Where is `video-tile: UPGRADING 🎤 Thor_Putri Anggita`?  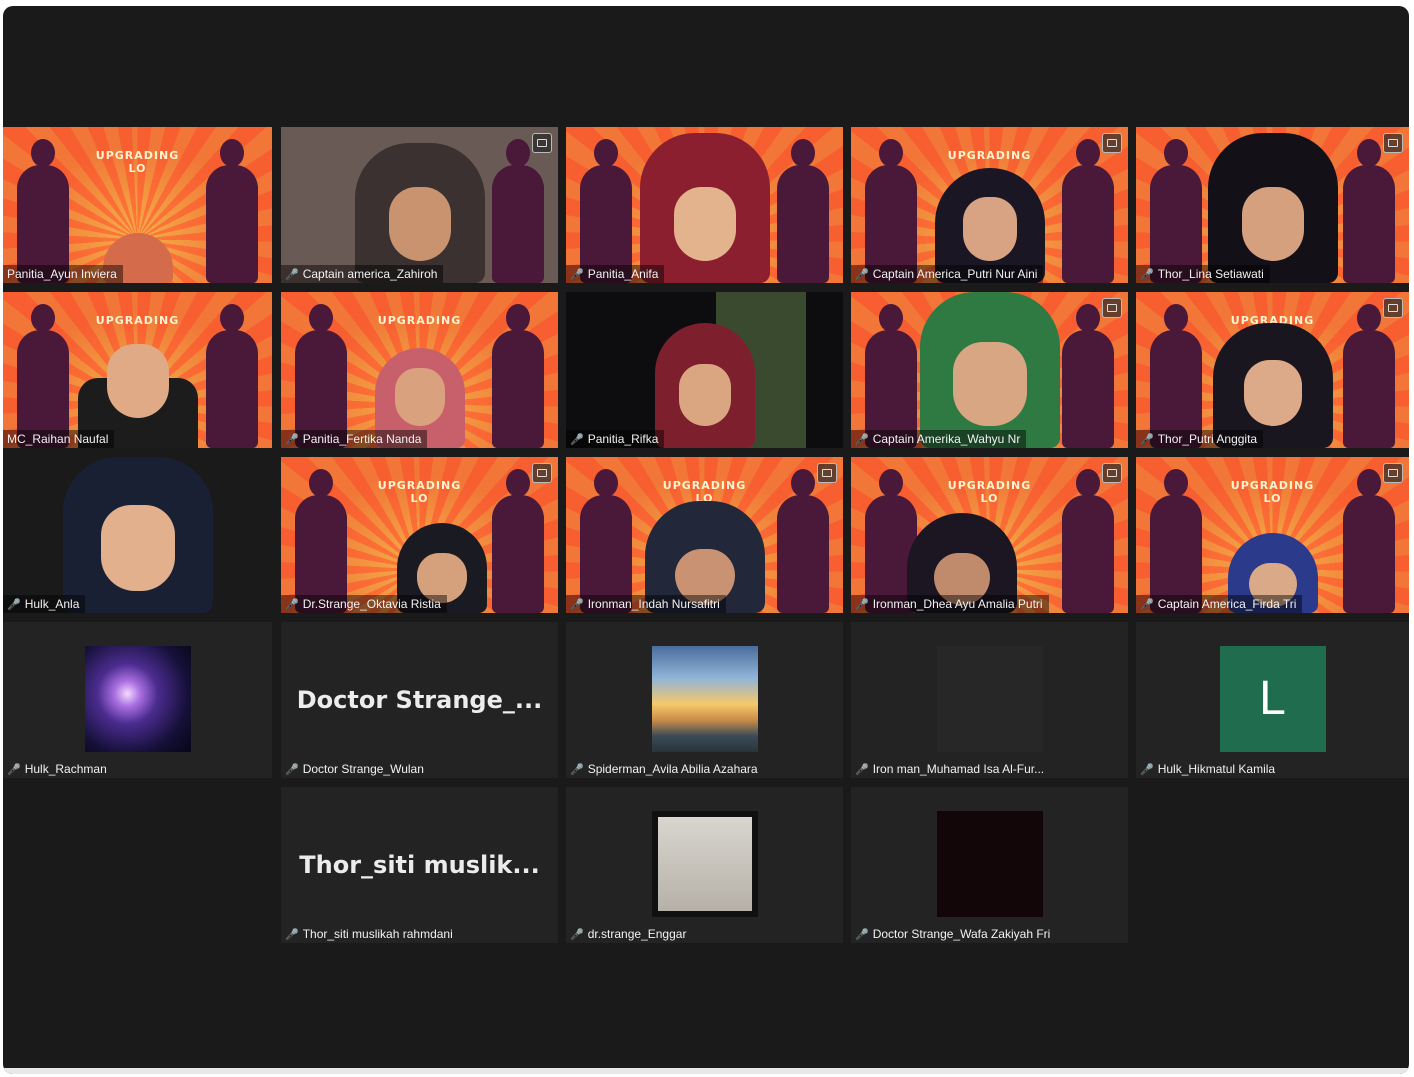
video-tile: UPGRADING 🎤 Thor_Putri Anggita is located at coordinates (1272, 370).